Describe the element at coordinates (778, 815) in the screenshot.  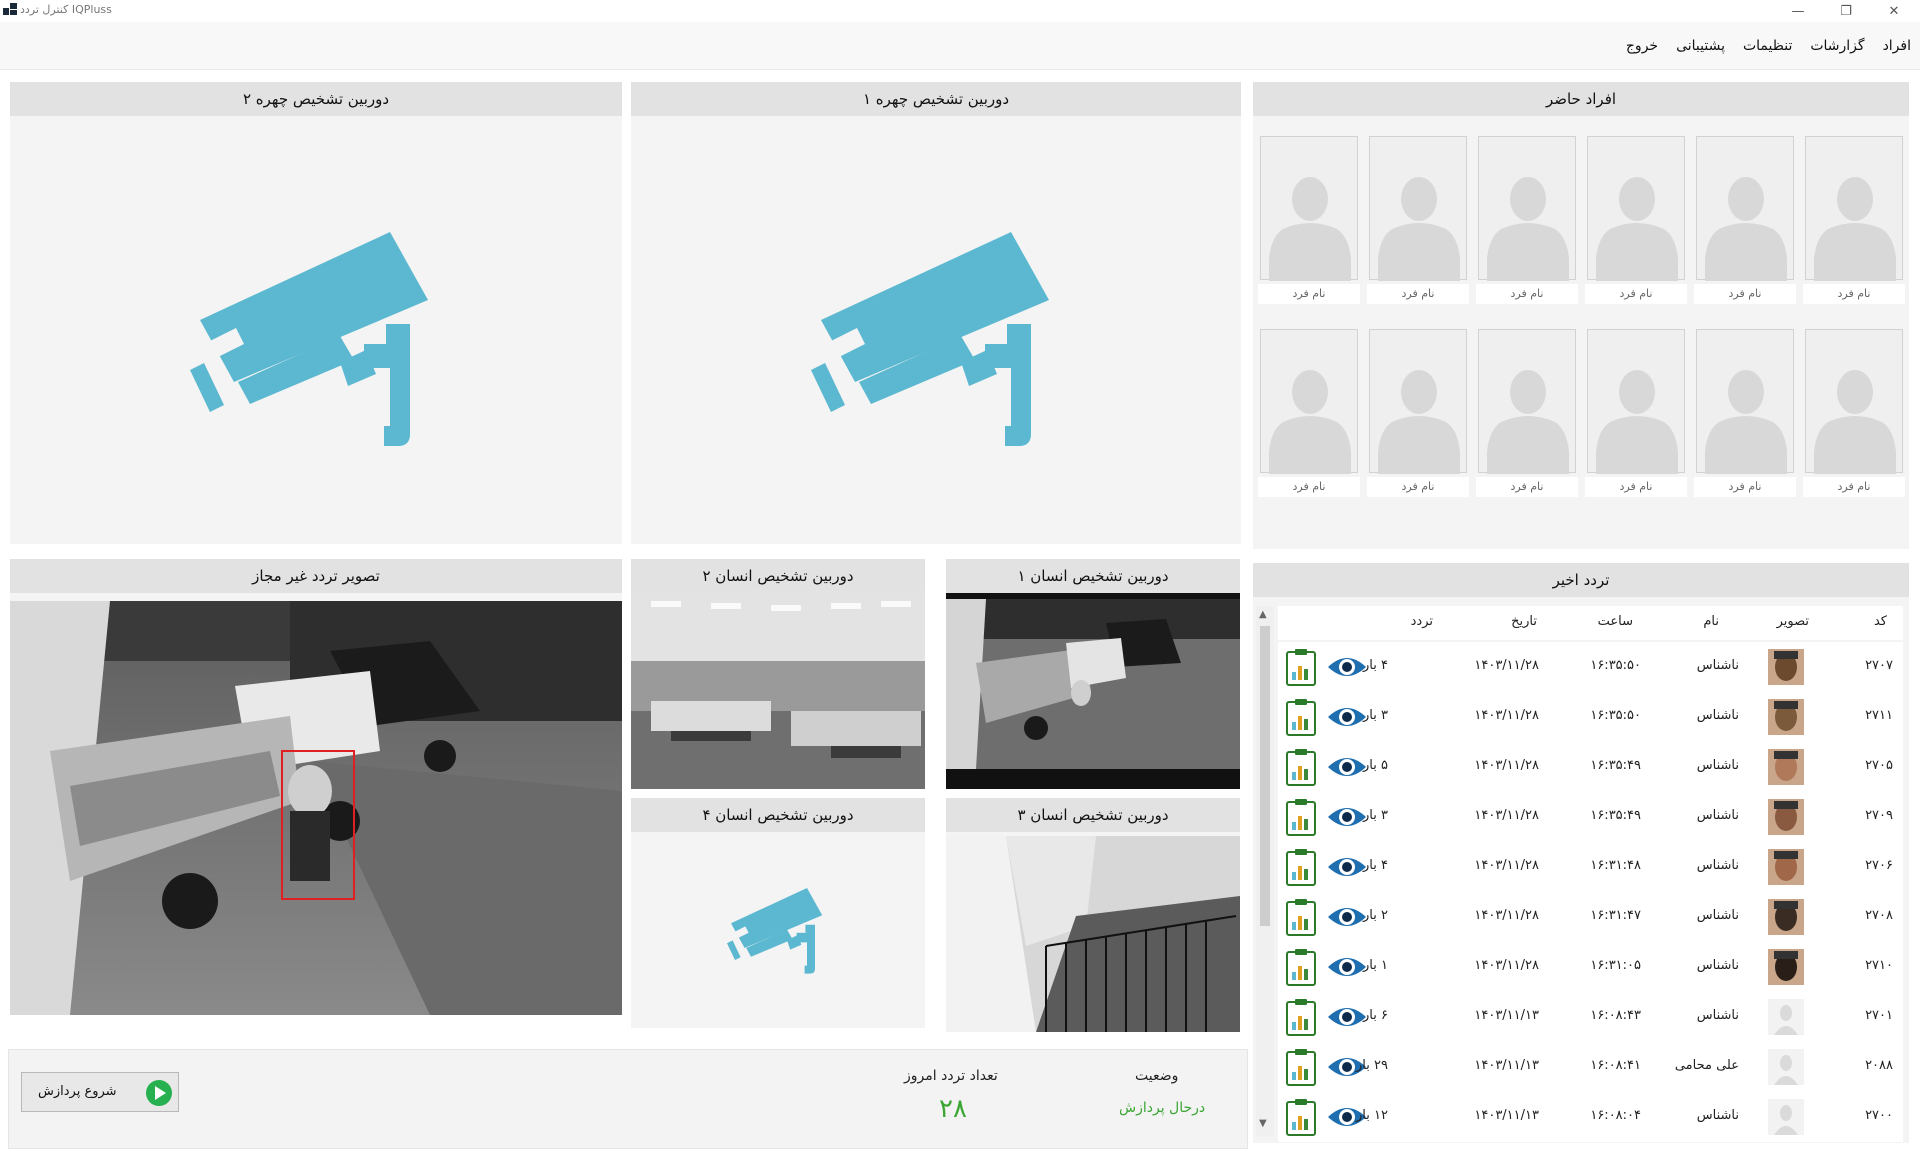
I see `human-camera-4-title: دوربین تشخیص انسان ۴` at that location.